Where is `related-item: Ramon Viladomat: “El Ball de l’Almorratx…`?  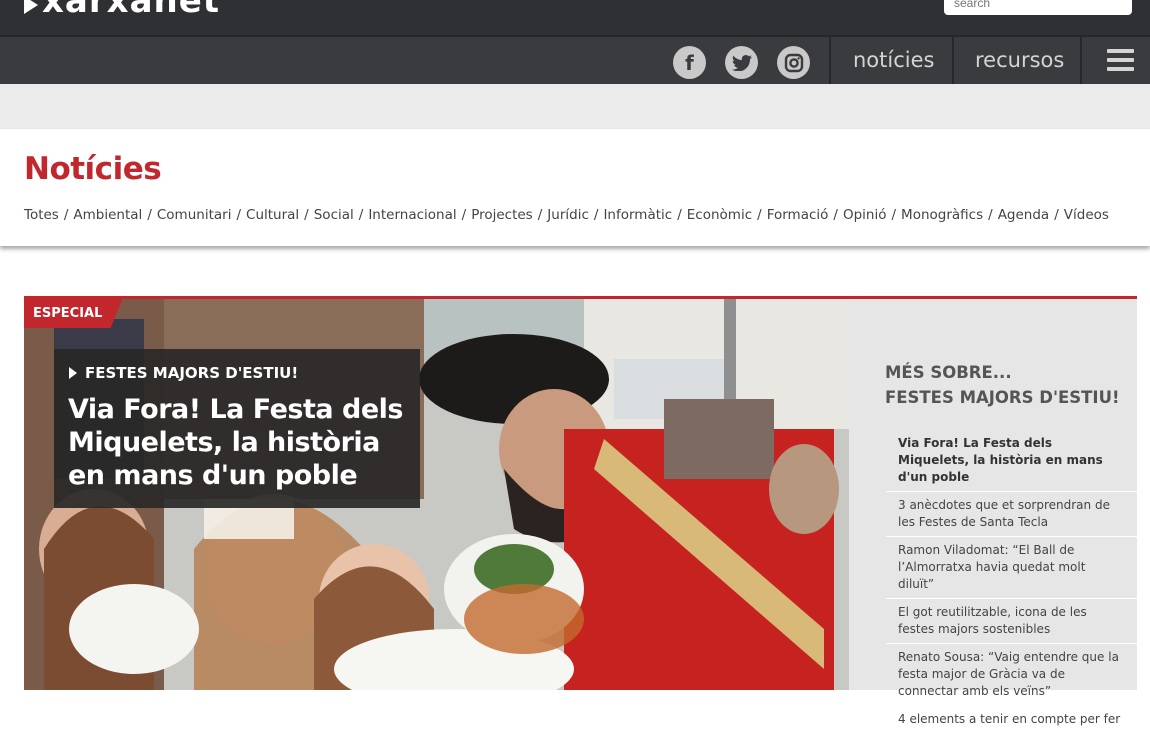
related-item: Ramon Viladomat: “El Ball de l’Almorratx… is located at coordinates (1011, 568).